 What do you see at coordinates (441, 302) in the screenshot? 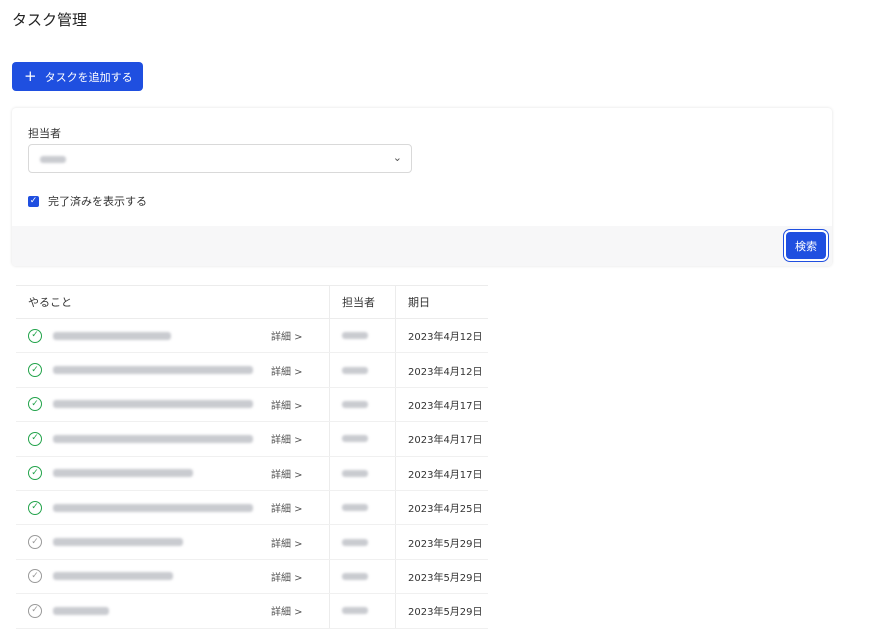
I see `header-due: 期日` at bounding box center [441, 302].